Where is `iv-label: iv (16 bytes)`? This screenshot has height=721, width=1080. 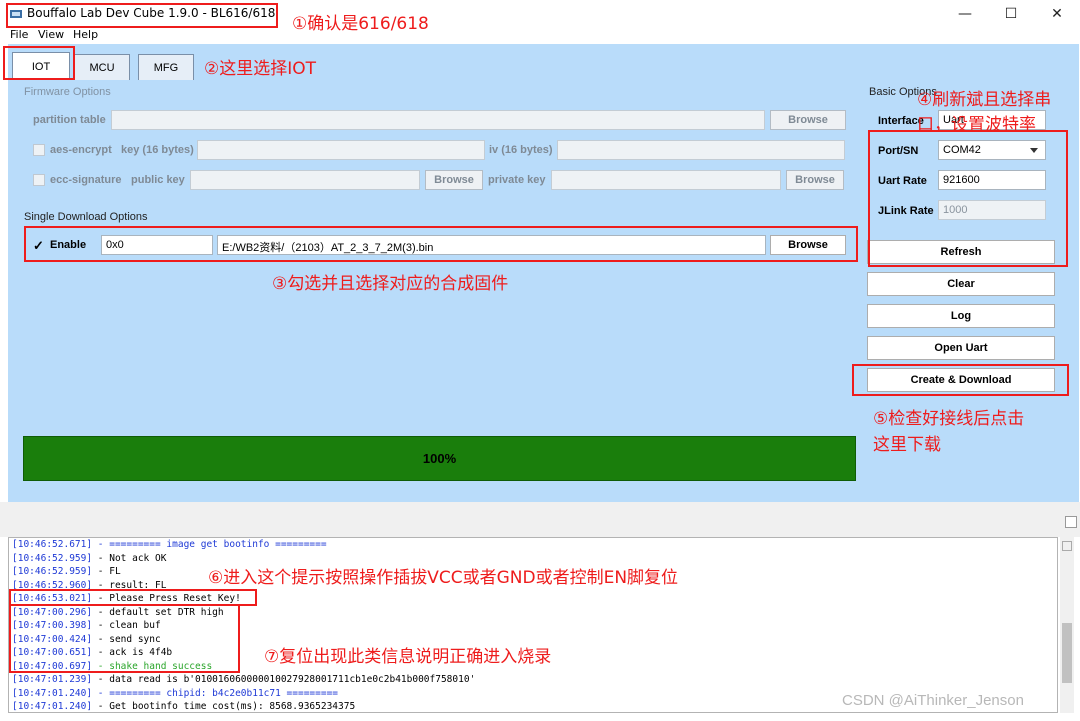
iv-label: iv (16 bytes) is located at coordinates (521, 150).